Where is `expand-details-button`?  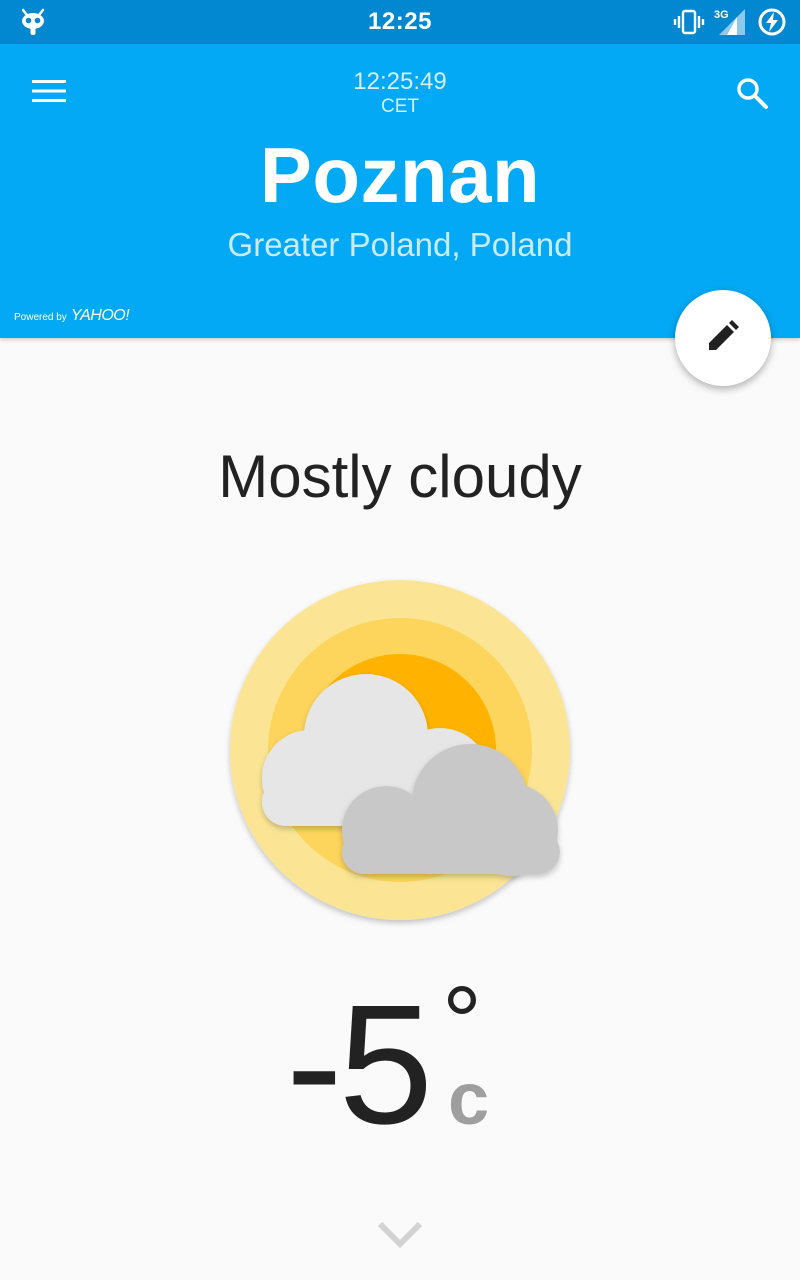
expand-details-button is located at coordinates (400, 1236).